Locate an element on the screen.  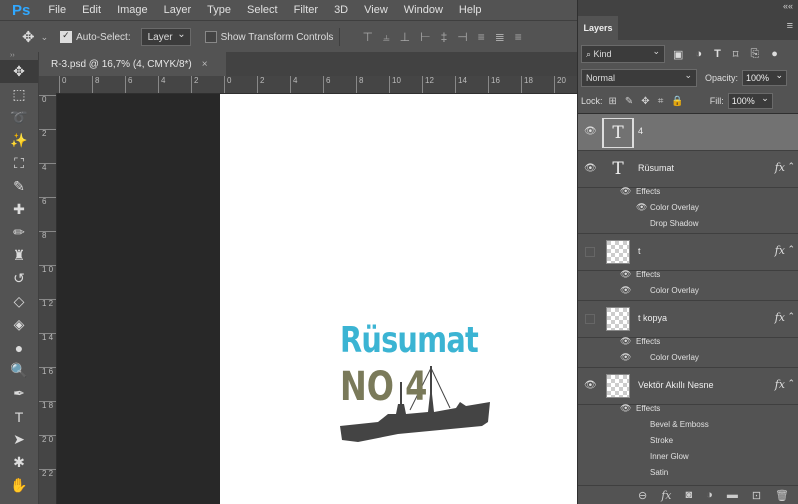
menu-layer: Layer is located at coordinates (178, 10).